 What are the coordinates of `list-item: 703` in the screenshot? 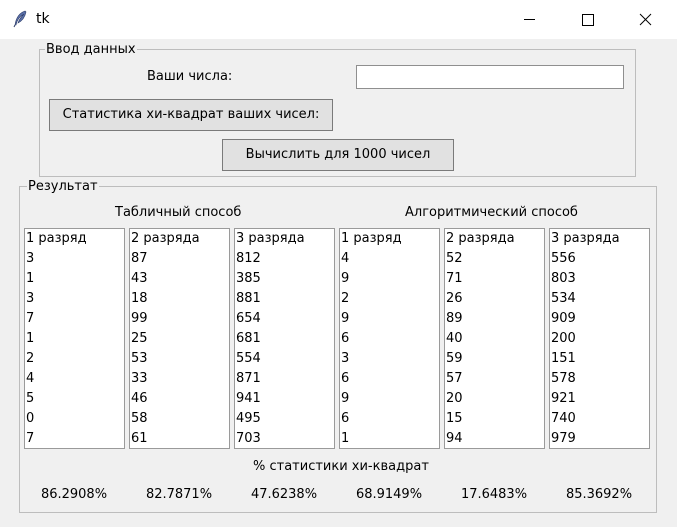 It's located at (284, 438).